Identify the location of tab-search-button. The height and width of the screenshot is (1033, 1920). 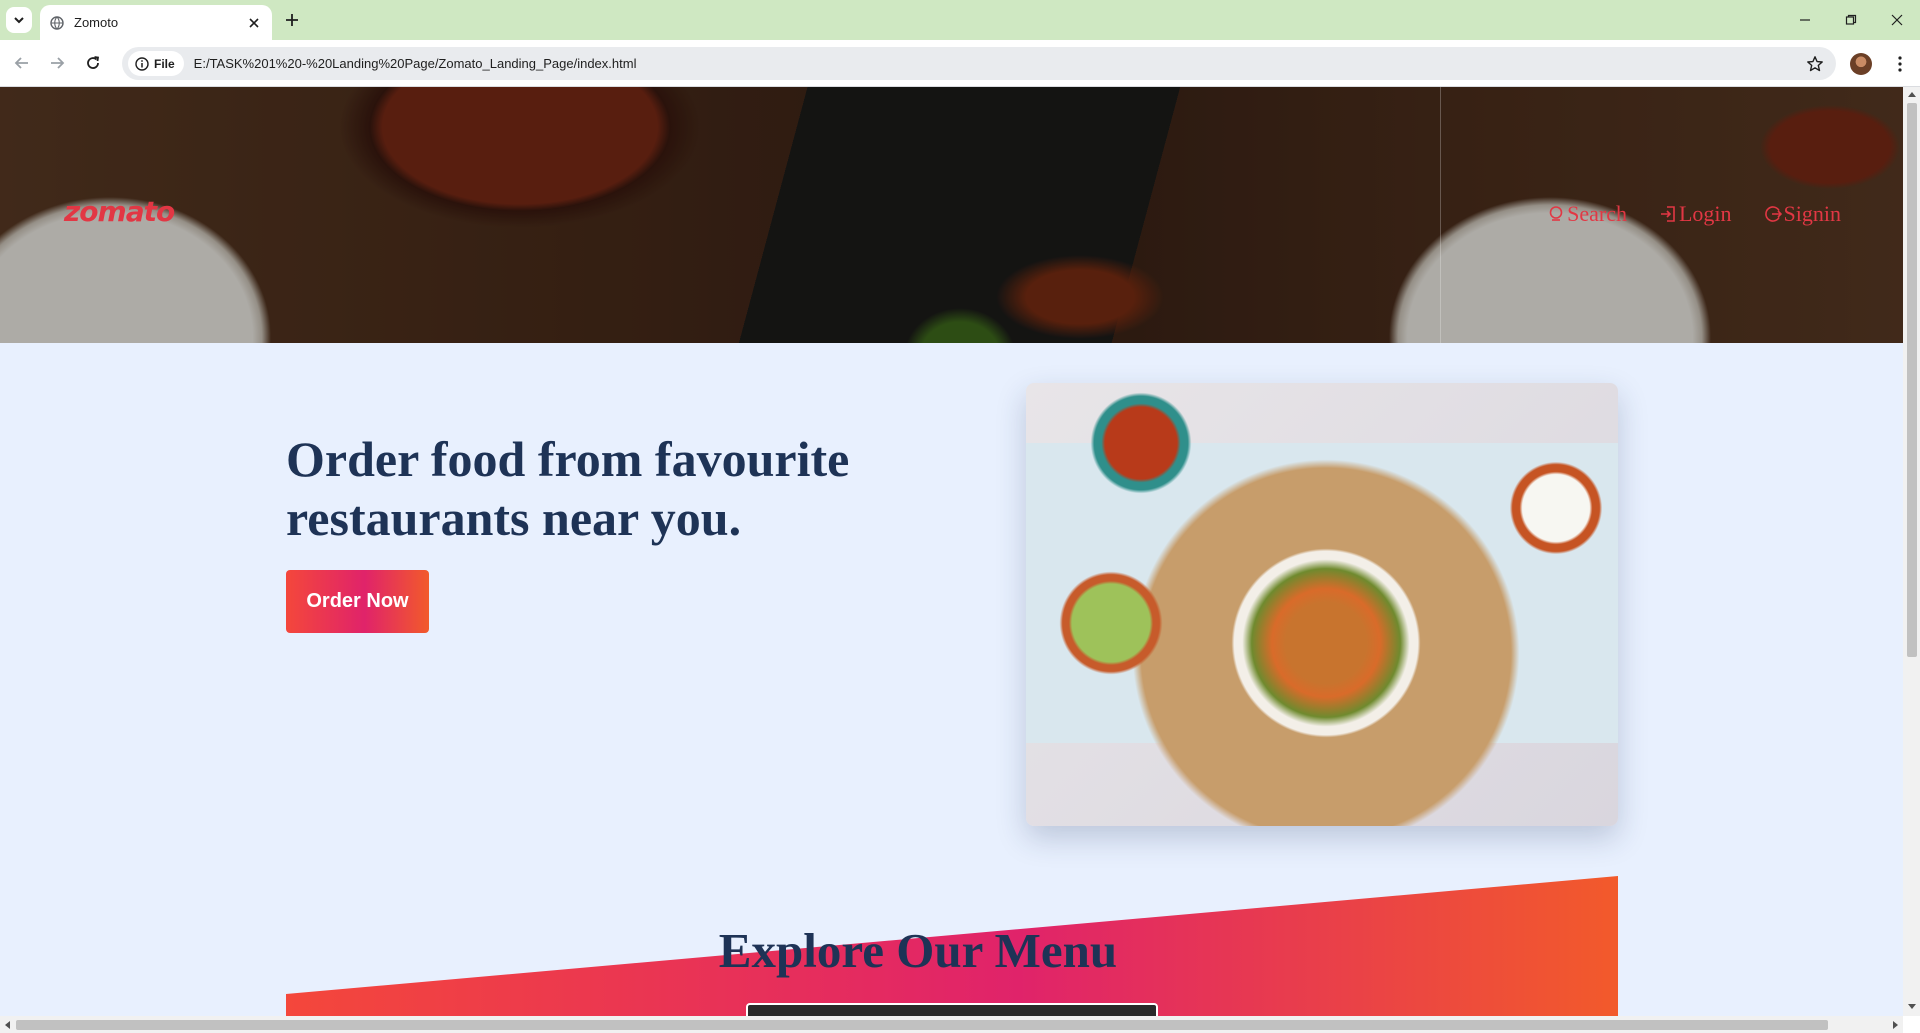
(19, 20).